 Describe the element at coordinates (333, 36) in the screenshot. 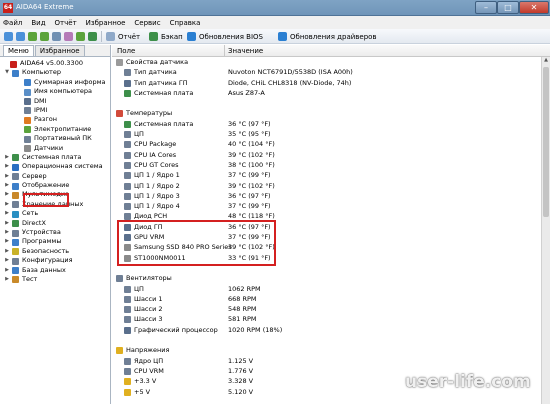

I see `driver-update-label: Обновления драйверов` at that location.